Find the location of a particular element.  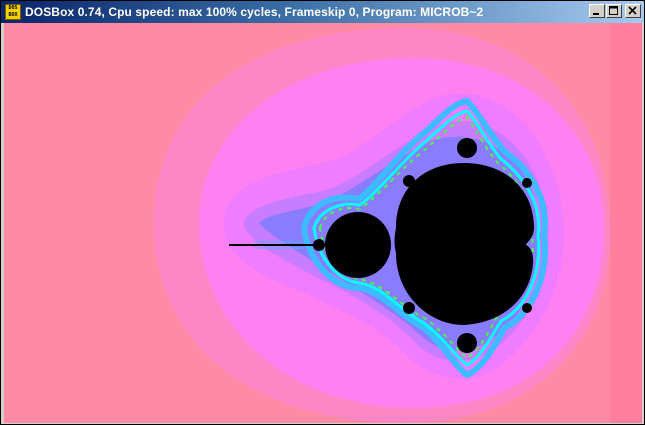

close-button is located at coordinates (633, 11).